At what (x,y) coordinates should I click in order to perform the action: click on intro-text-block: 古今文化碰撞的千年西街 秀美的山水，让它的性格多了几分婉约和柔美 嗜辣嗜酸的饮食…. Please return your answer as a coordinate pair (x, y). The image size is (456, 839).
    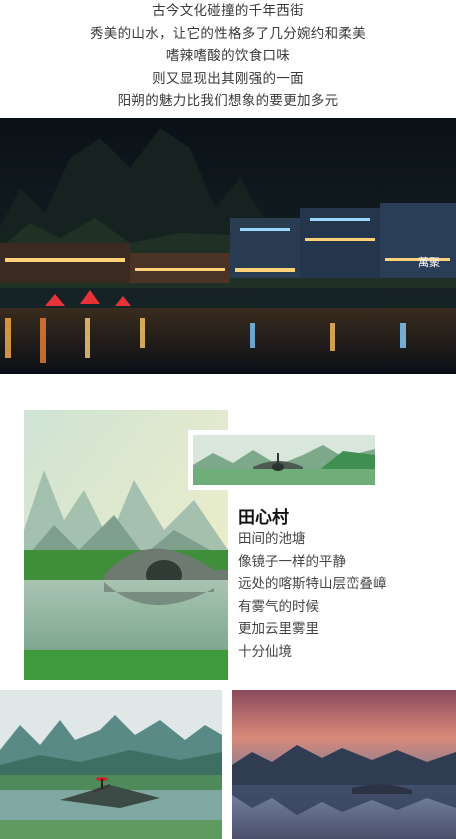
    Looking at the image, I should click on (228, 56).